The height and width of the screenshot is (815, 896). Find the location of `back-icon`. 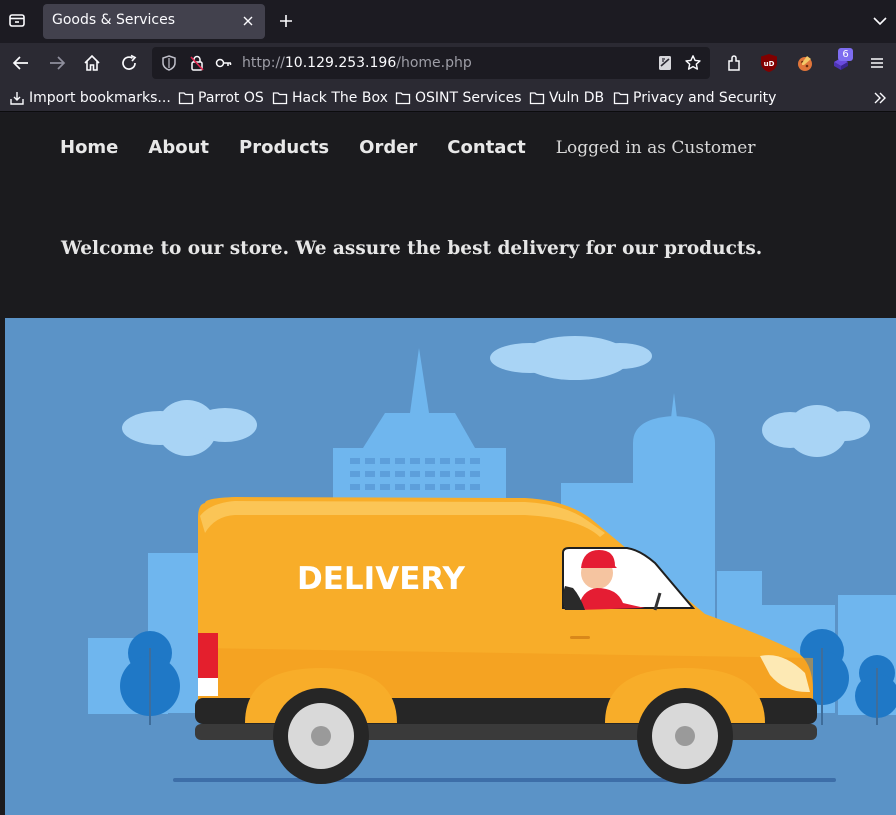

back-icon is located at coordinates (21, 63).